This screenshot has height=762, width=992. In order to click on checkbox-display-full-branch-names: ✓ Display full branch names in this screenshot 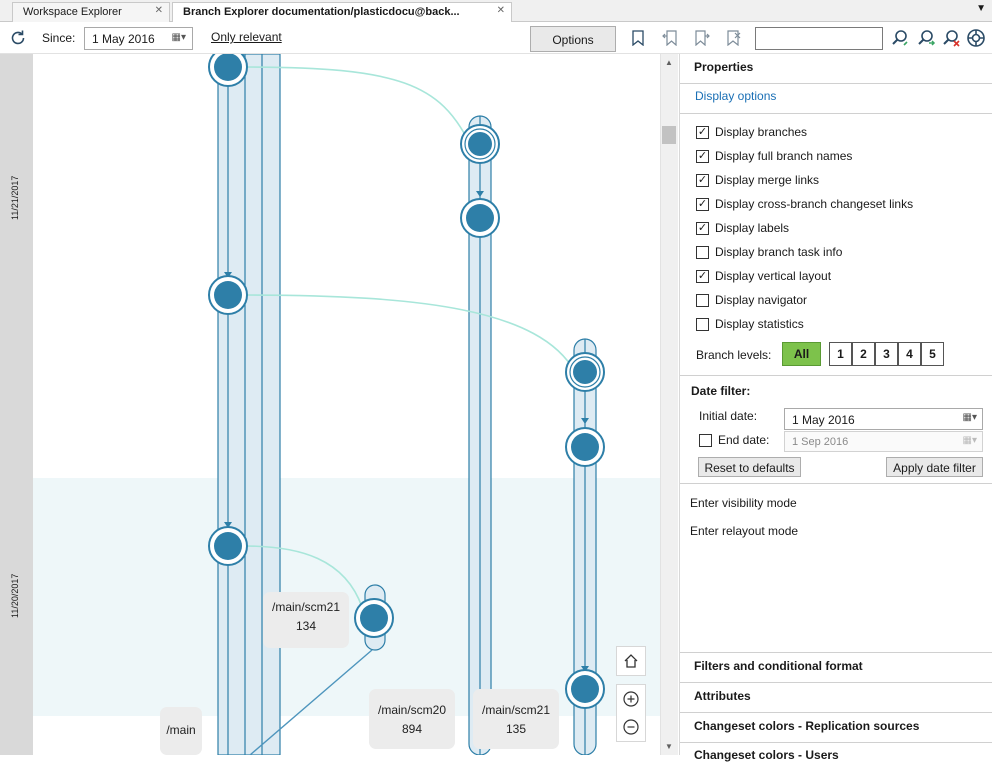, I will do `click(774, 156)`.